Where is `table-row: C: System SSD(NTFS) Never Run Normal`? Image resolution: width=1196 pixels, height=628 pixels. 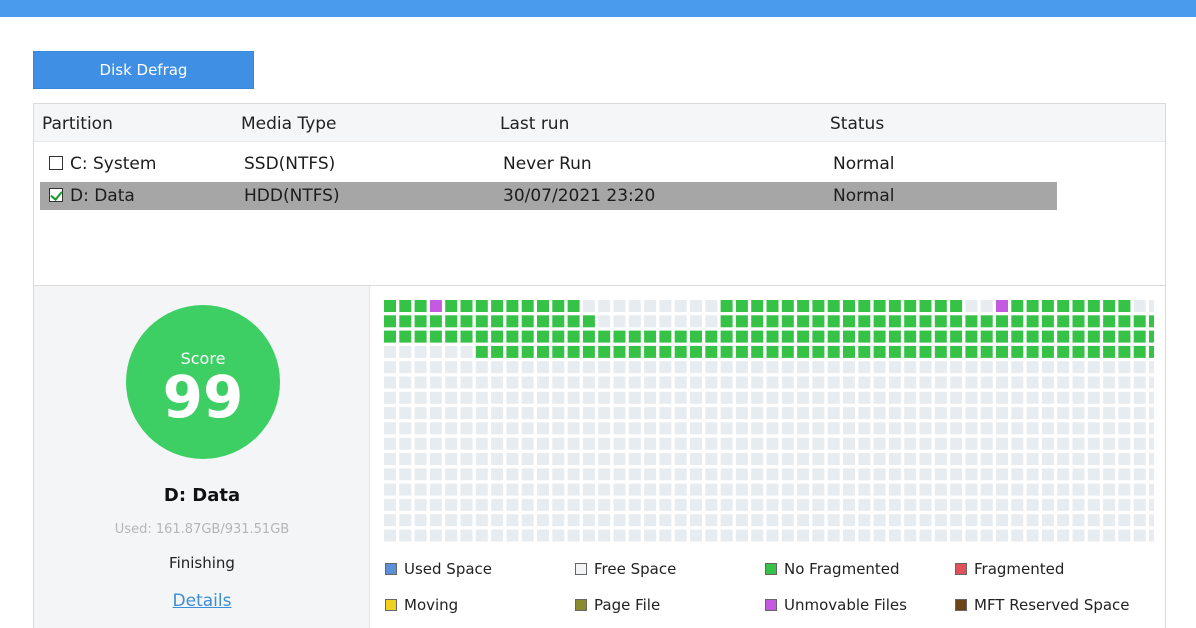
table-row: C: System SSD(NTFS) Never Run Normal is located at coordinates (548, 164).